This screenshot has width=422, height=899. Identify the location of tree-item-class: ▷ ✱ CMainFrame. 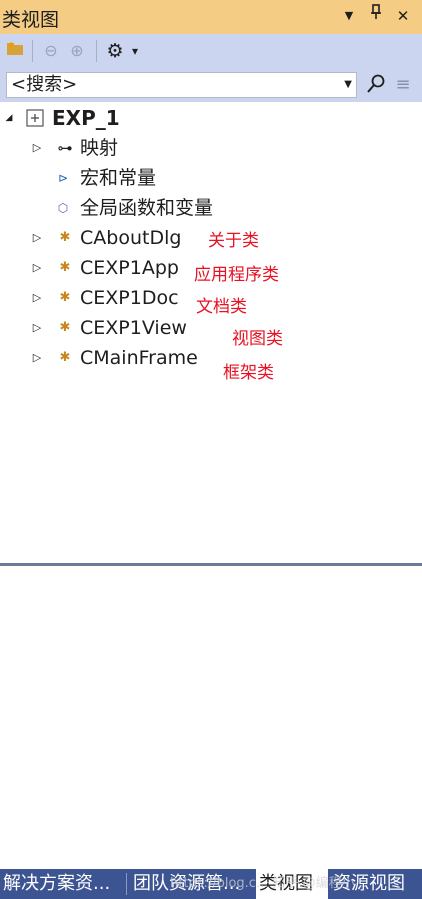
(211, 358).